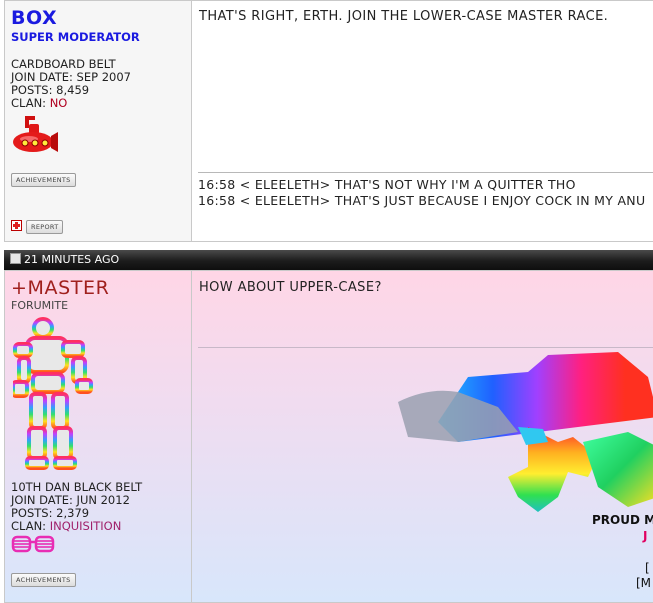  I want to click on user-title: SUPER MODERATOR, so click(75, 37).